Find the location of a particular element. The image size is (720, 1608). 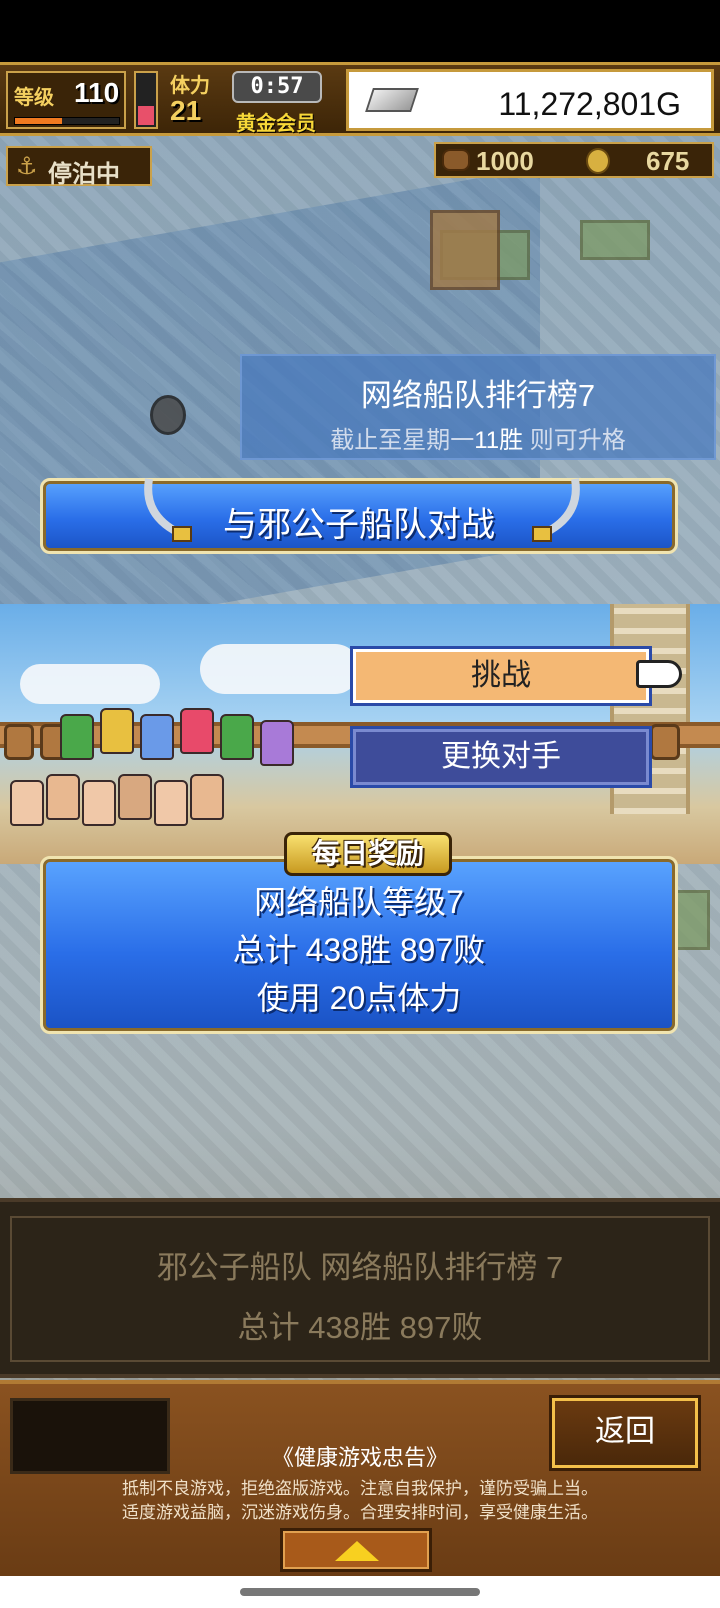

ranking-condition: 截止至星期一11胜 则可升格 is located at coordinates (478, 437).